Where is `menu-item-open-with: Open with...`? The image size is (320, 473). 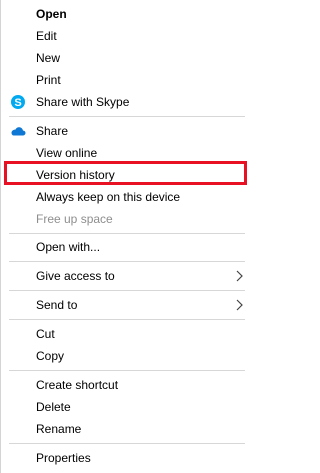
menu-item-open-with: Open with... is located at coordinates (128, 247).